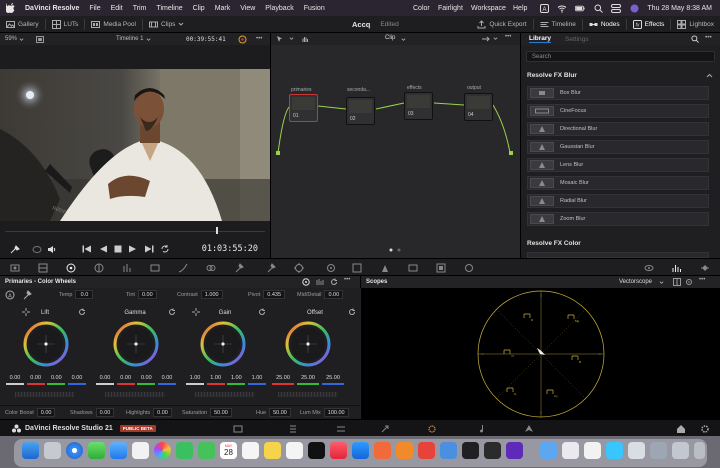  What do you see at coordinates (52, 450) in the screenshot?
I see `launchpad-icon` at bounding box center [52, 450].